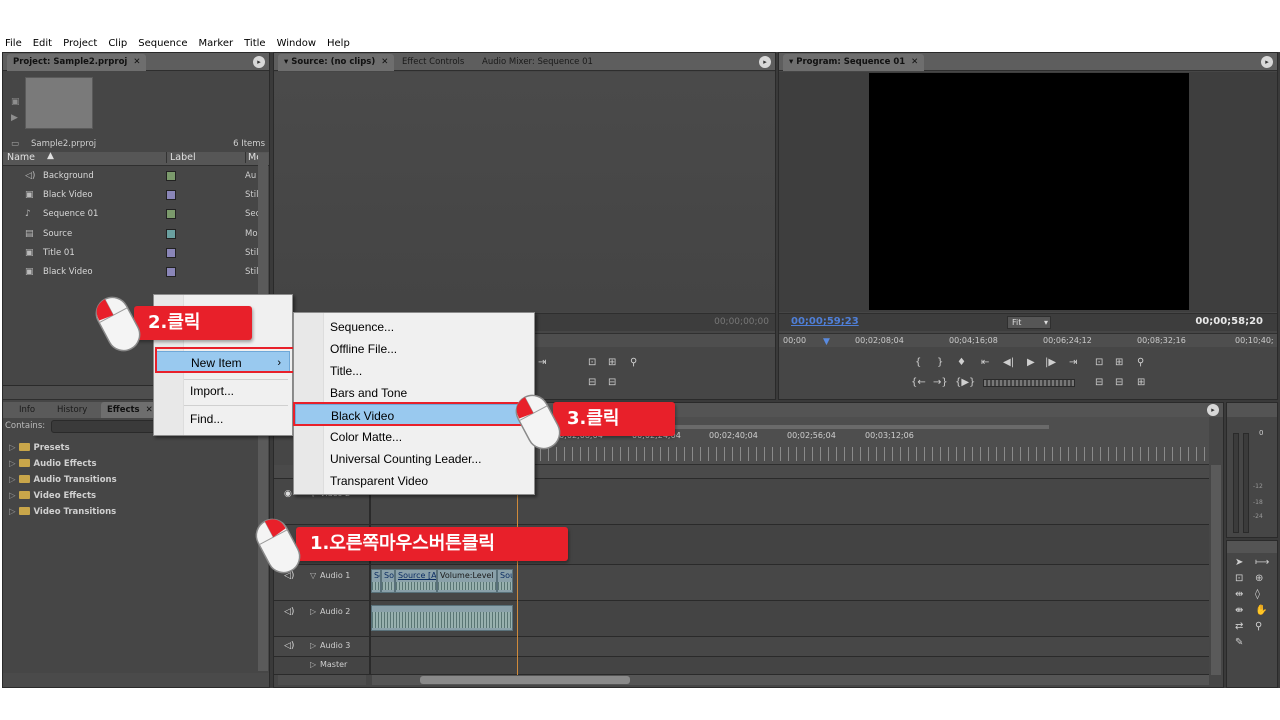 This screenshot has width=1280, height=720. I want to click on tab-project: Project: Sample2.prproj ✕, so click(77, 62).